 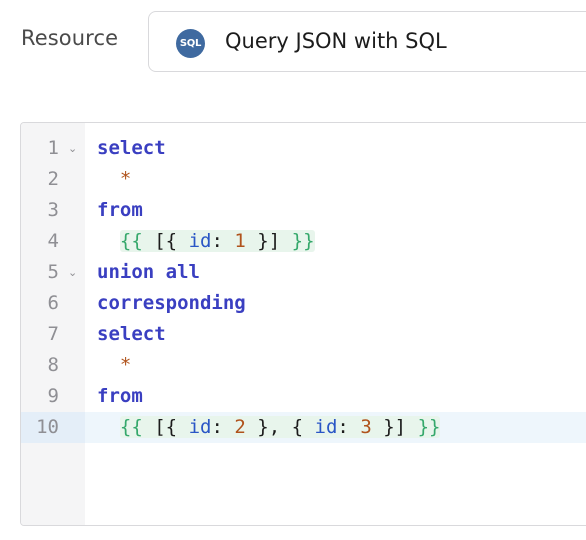 What do you see at coordinates (148, 272) in the screenshot?
I see `keyword: union all` at bounding box center [148, 272].